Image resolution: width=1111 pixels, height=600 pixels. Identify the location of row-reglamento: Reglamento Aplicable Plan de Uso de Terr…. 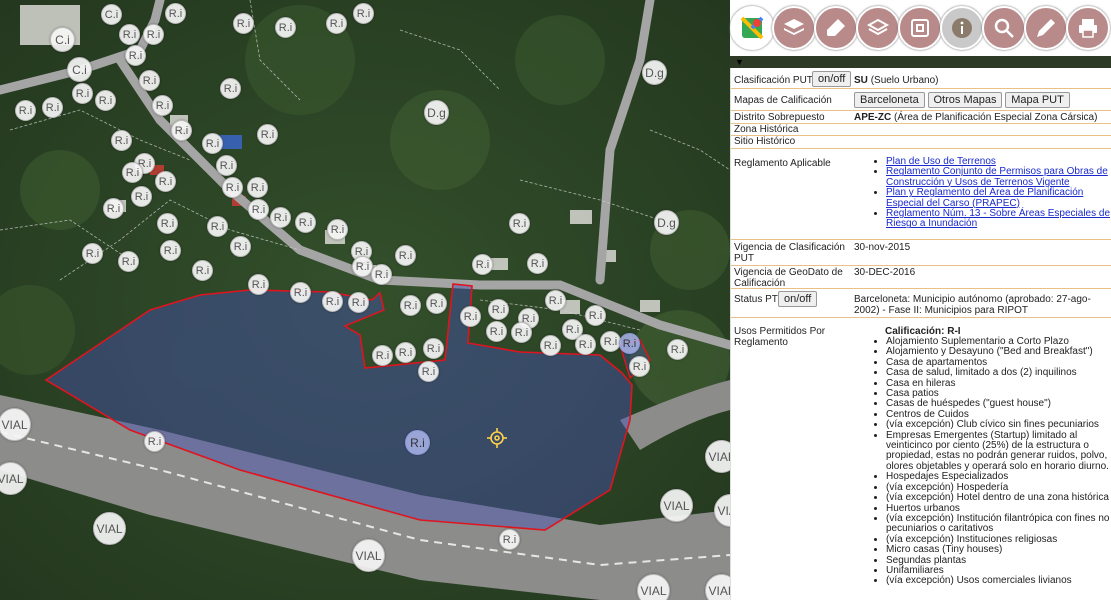
(921, 194).